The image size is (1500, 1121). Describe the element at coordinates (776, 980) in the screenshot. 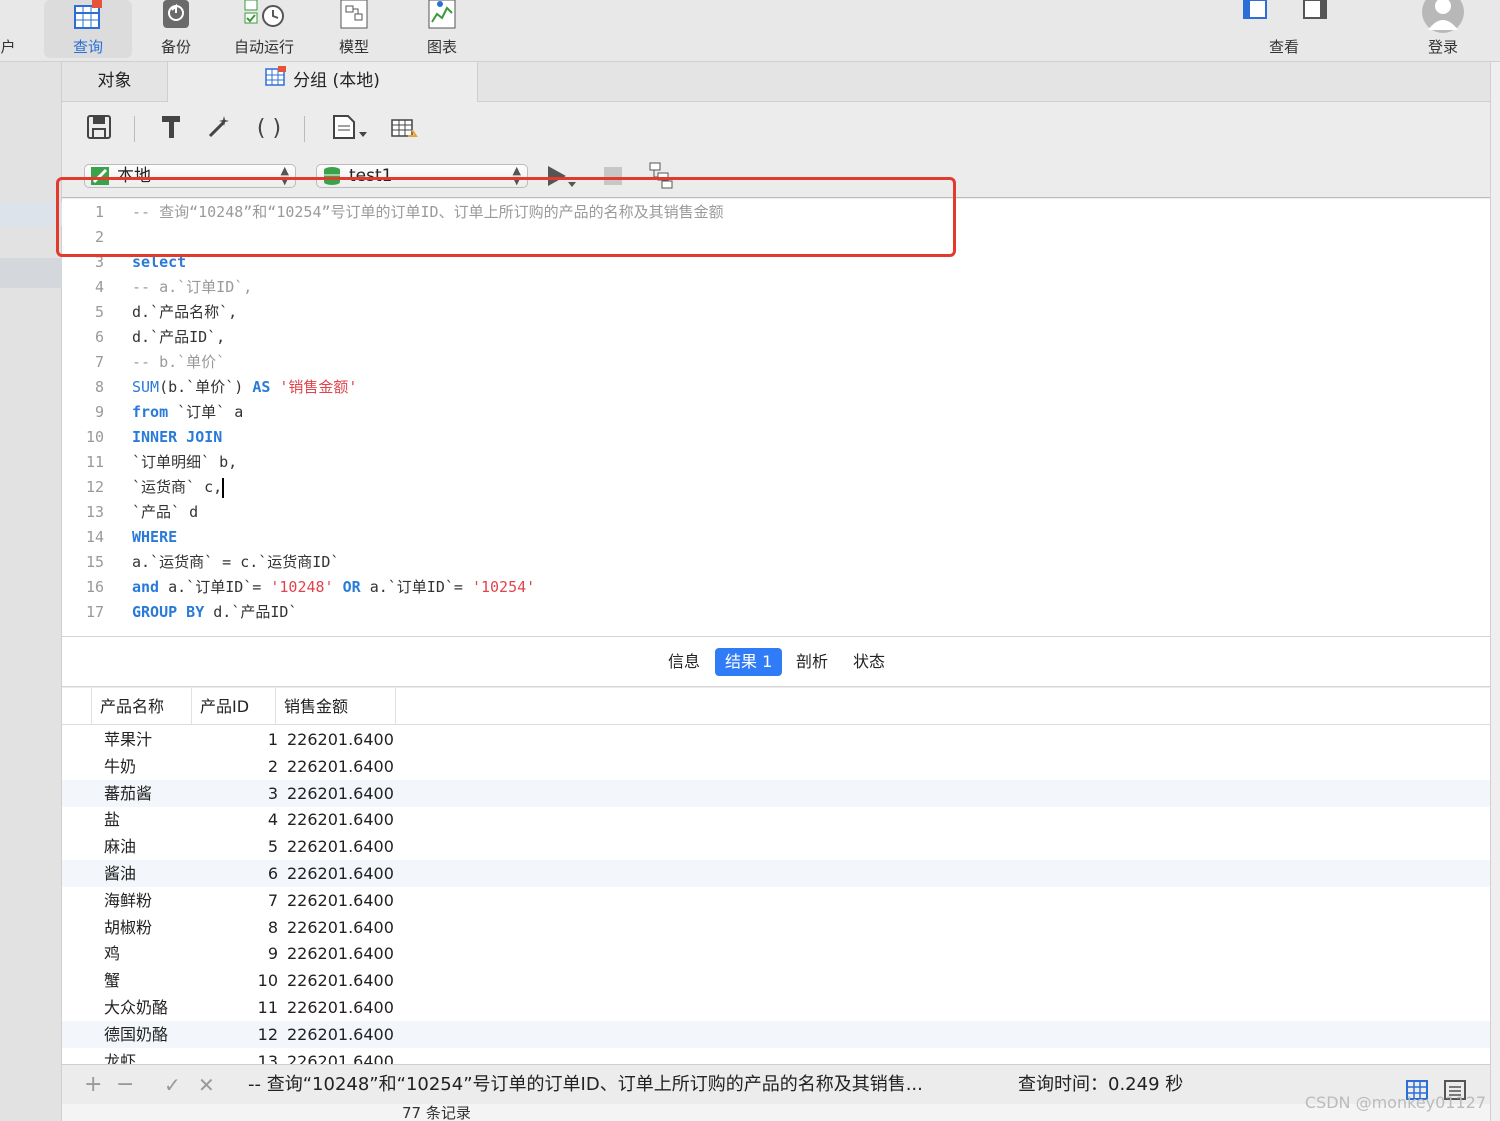

I see `table-row: 蟹 10 226201.6400` at that location.